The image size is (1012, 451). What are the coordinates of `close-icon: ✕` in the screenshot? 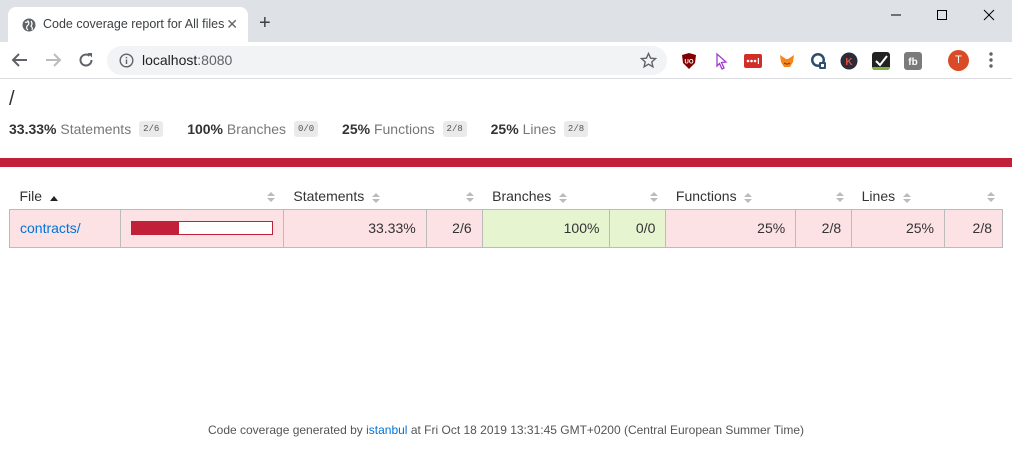 It's located at (232, 24).